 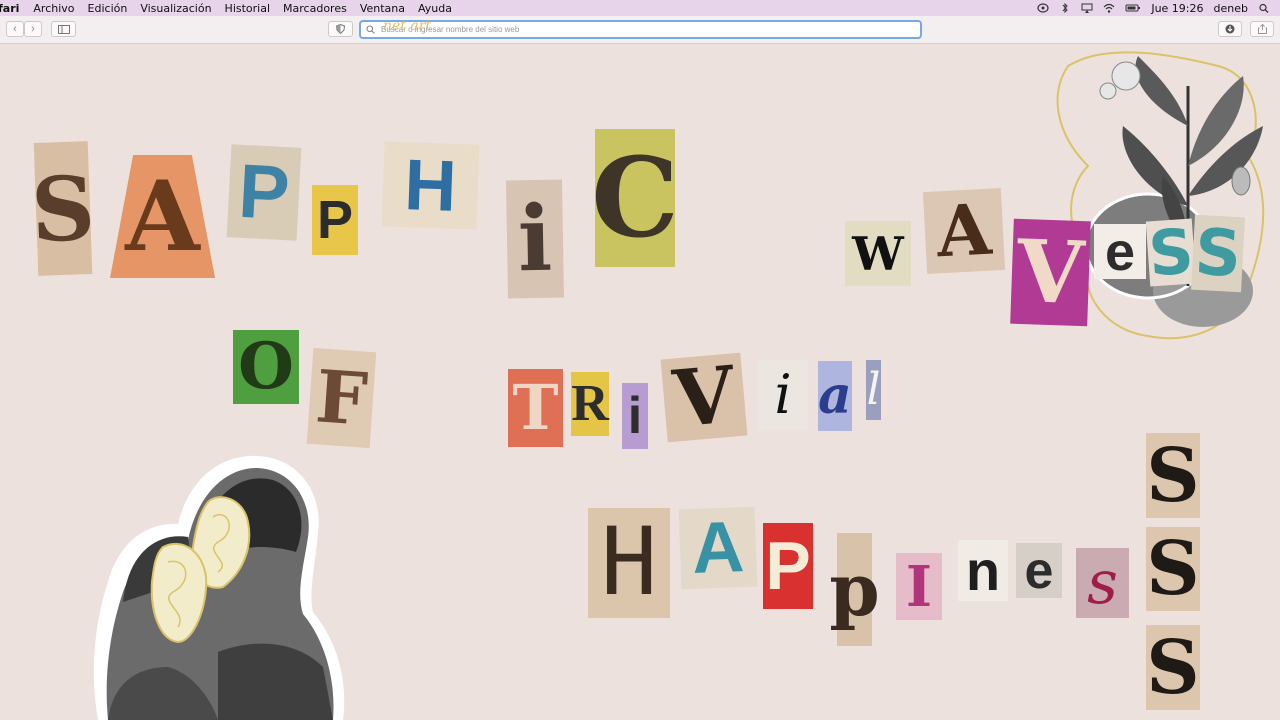 What do you see at coordinates (108, 8) in the screenshot?
I see `menu-edicion: Edición` at bounding box center [108, 8].